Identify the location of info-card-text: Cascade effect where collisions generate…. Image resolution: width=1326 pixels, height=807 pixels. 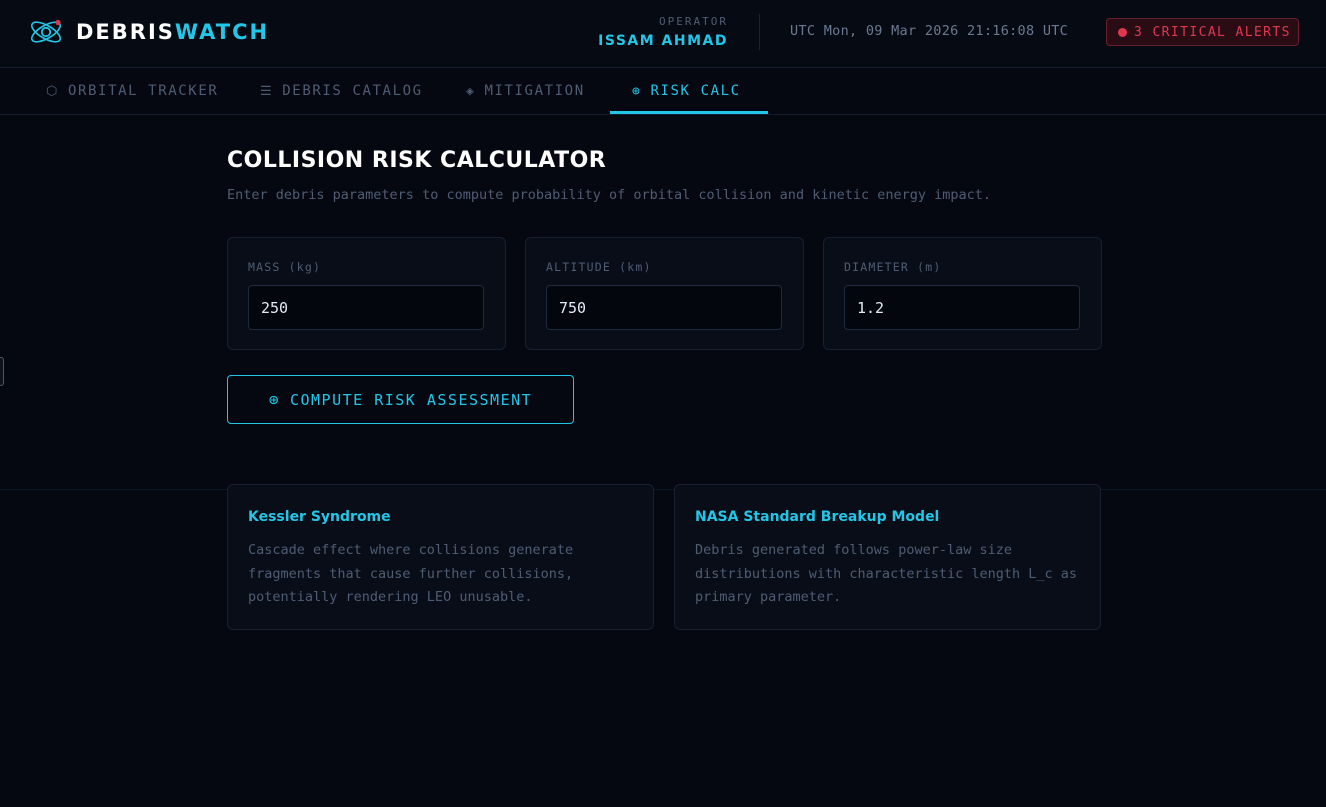
(411, 573).